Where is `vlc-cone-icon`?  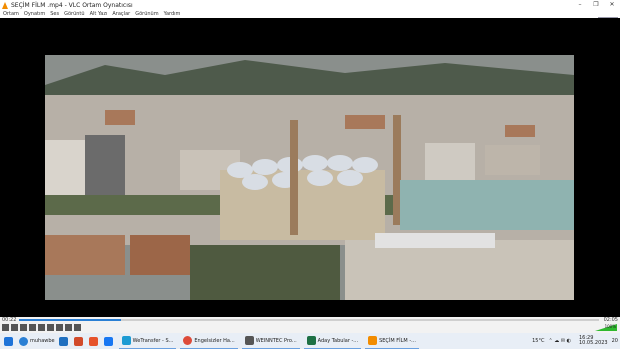 vlc-cone-icon is located at coordinates (5, 5).